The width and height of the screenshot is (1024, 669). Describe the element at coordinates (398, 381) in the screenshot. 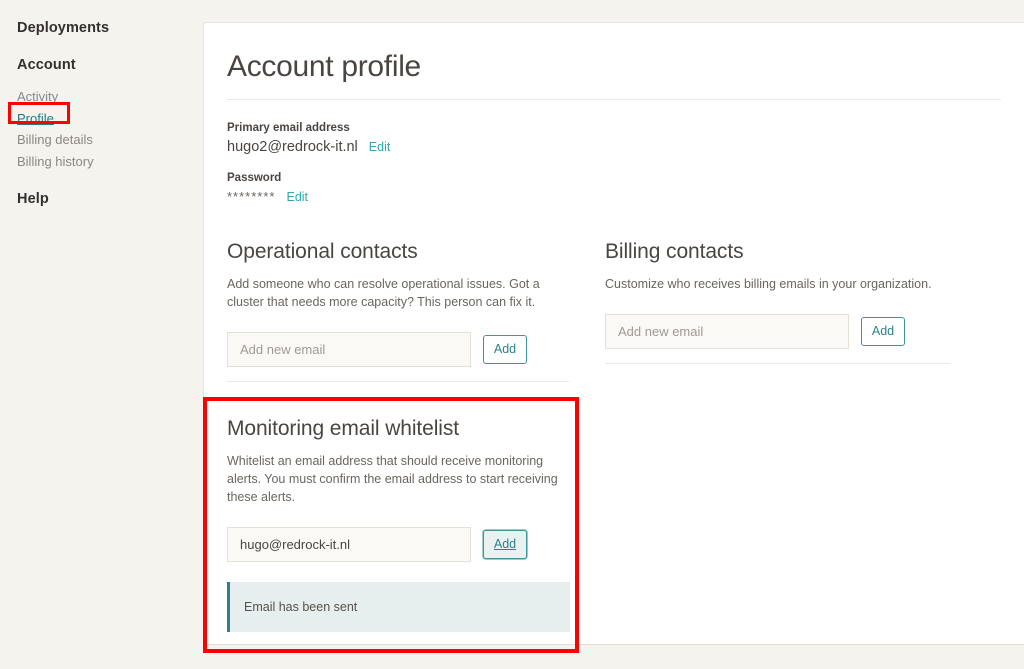

I see `operational-contacts-divider` at that location.